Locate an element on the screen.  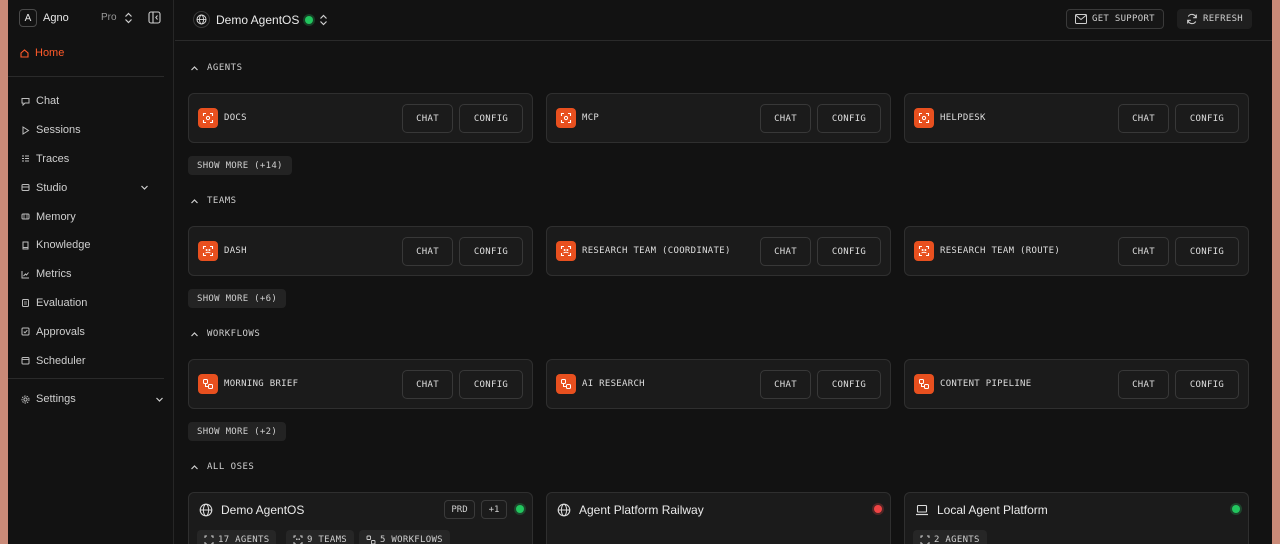
refresh-button: REFRESH is located at coordinates (1215, 19).